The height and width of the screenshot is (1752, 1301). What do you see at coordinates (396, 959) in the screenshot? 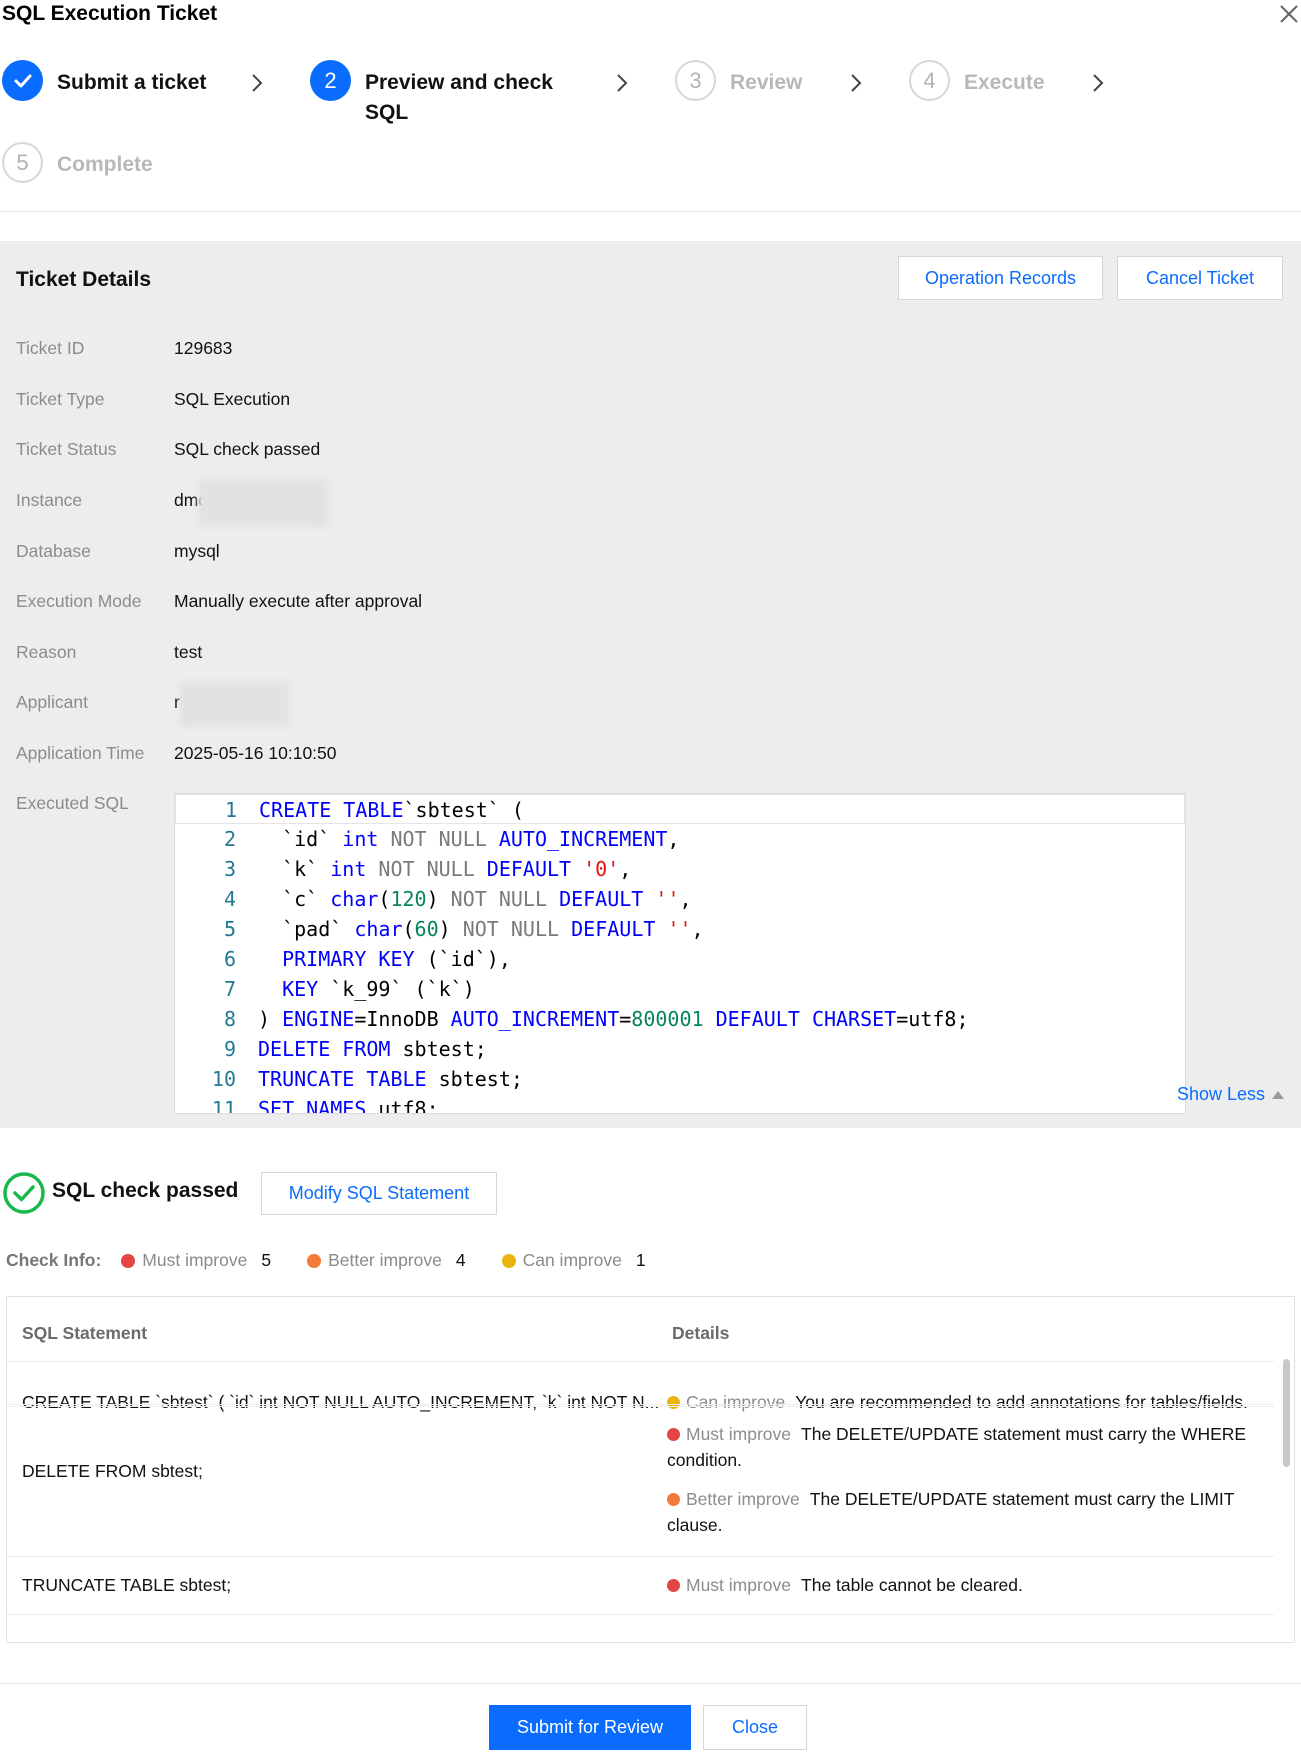
I see `sql-code-text: PRIMARY KEY (`id`),` at bounding box center [396, 959].